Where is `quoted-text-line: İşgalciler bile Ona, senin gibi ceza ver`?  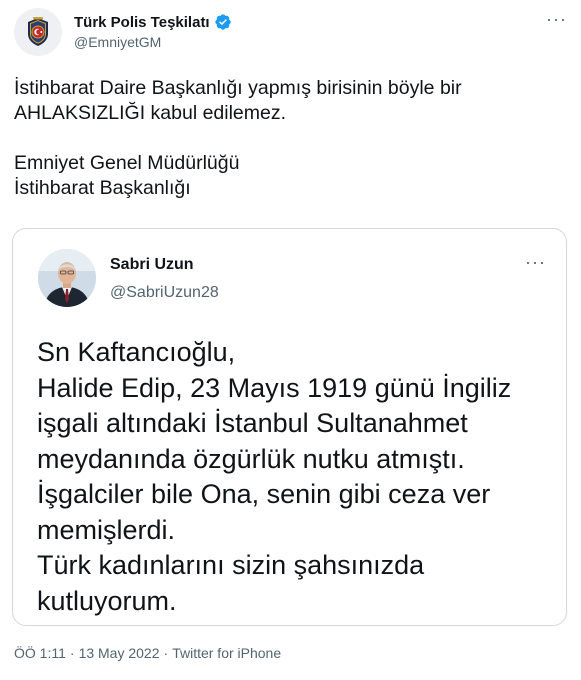
quoted-text-line: İşgalciler bile Ona, senin gibi ceza ver is located at coordinates (264, 494).